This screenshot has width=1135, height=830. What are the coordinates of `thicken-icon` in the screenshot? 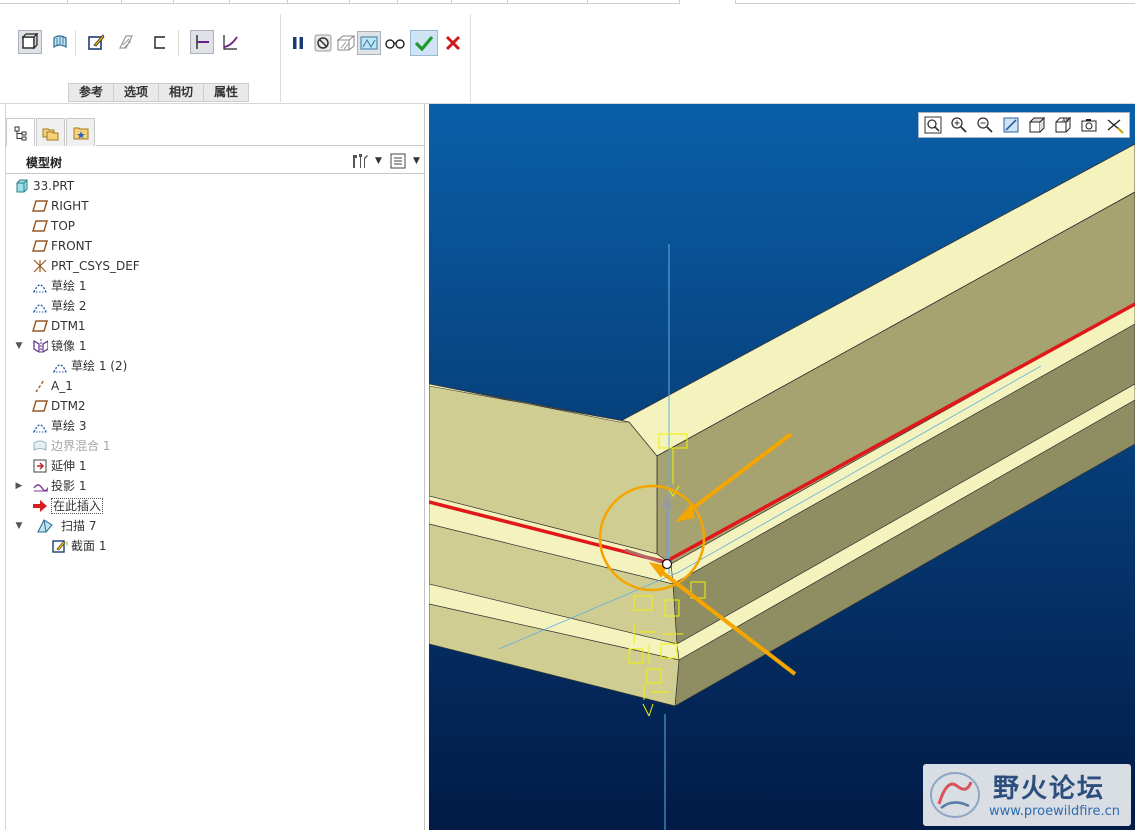 It's located at (126, 42).